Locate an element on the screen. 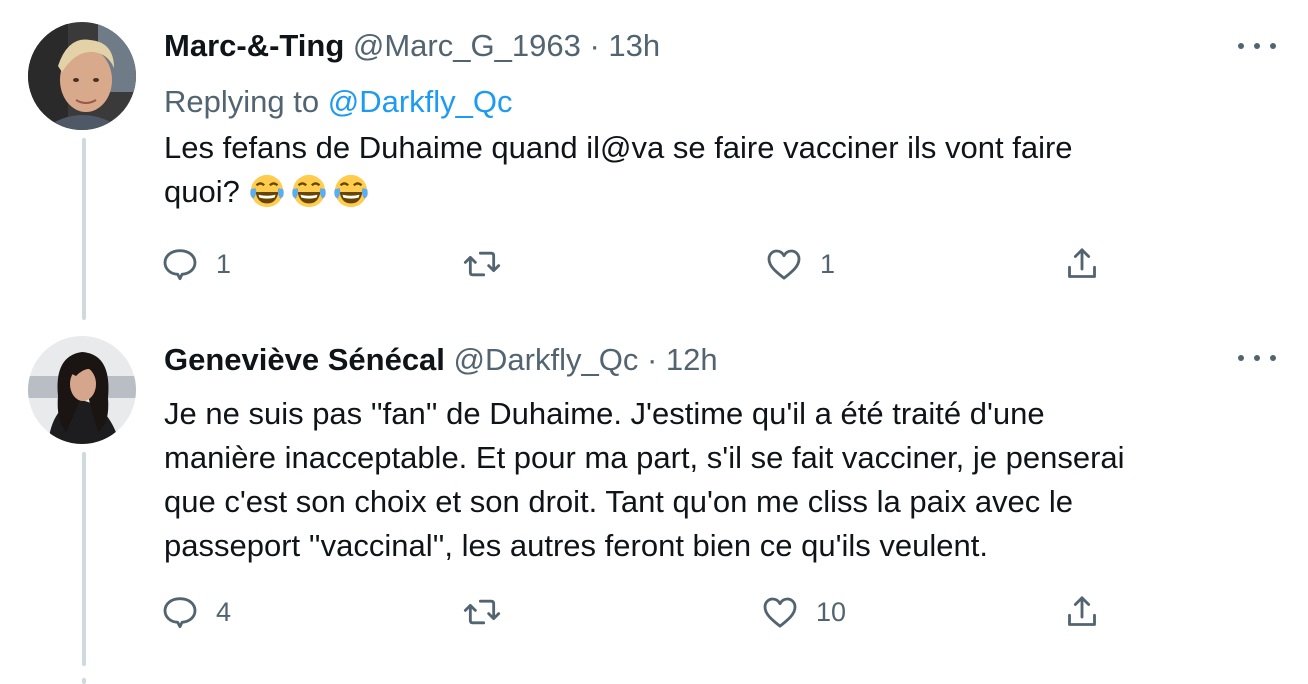 The width and height of the screenshot is (1308, 684). replying-to: Replying to @Darkfly_Qc is located at coordinates (338, 102).